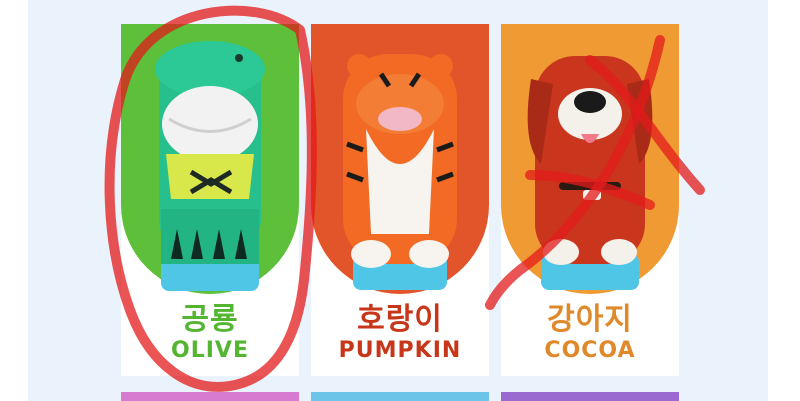 The width and height of the screenshot is (800, 401). Describe the element at coordinates (400, 319) in the screenshot. I see `product-name-korean: 호랑이` at that location.